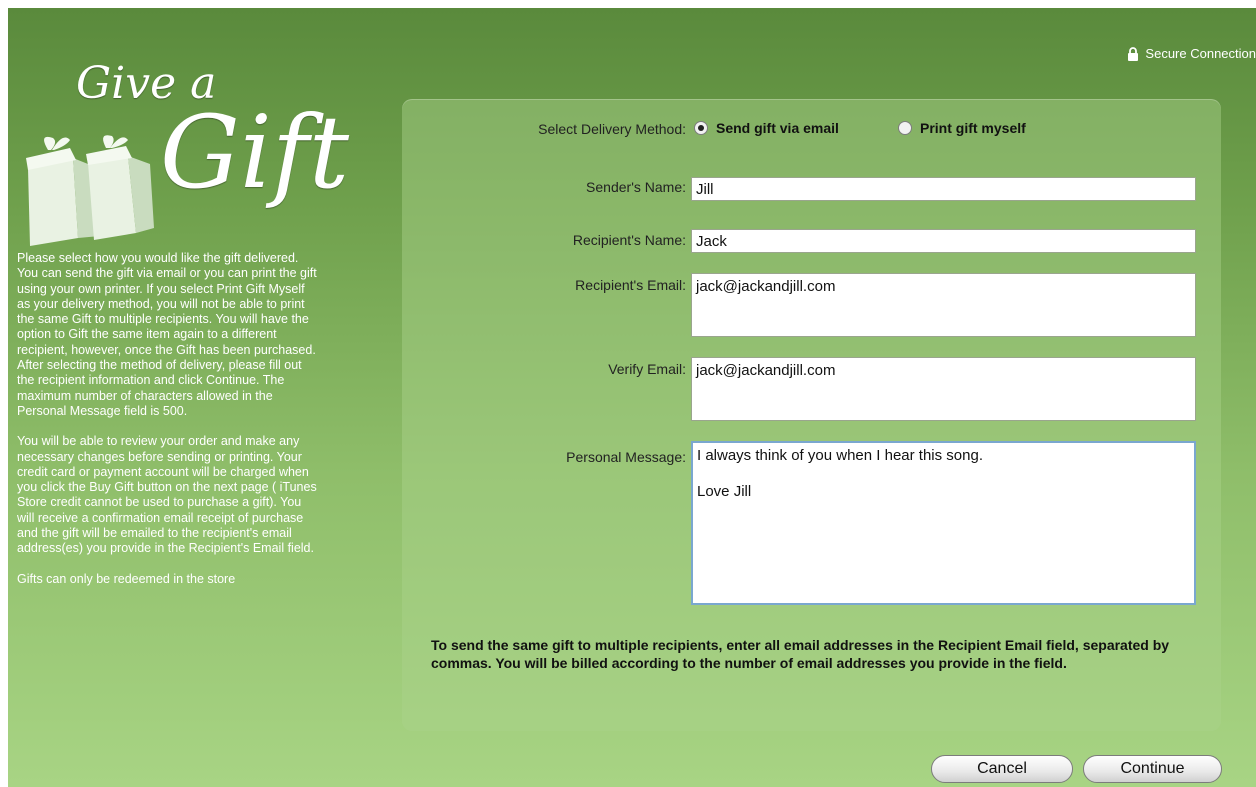 This screenshot has height=787, width=1256. Describe the element at coordinates (1200, 53) in the screenshot. I see `secure-connection-label: Secure Connection` at that location.